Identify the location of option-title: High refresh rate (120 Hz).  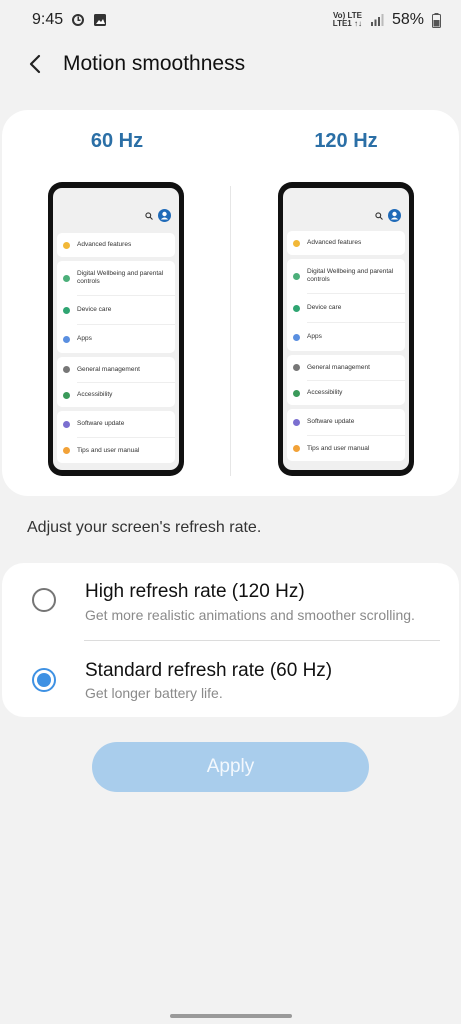
(195, 591).